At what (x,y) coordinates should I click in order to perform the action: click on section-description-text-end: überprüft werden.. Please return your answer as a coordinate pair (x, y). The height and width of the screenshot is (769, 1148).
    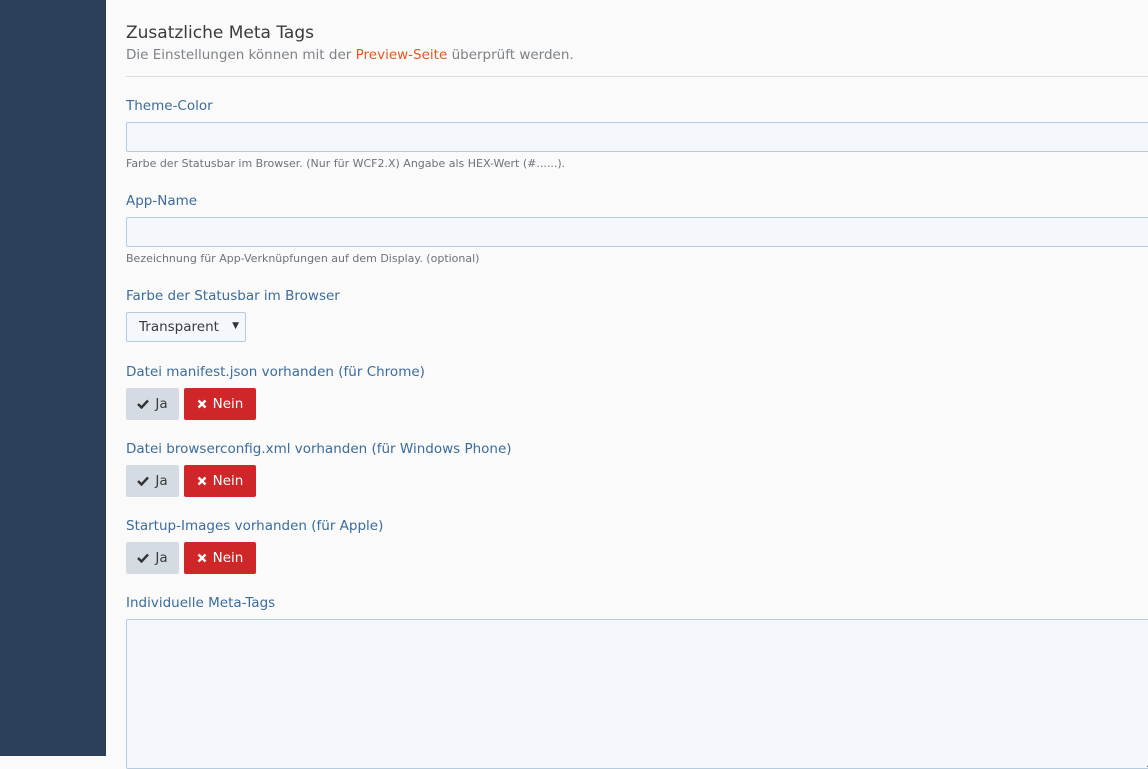
    Looking at the image, I should click on (510, 55).